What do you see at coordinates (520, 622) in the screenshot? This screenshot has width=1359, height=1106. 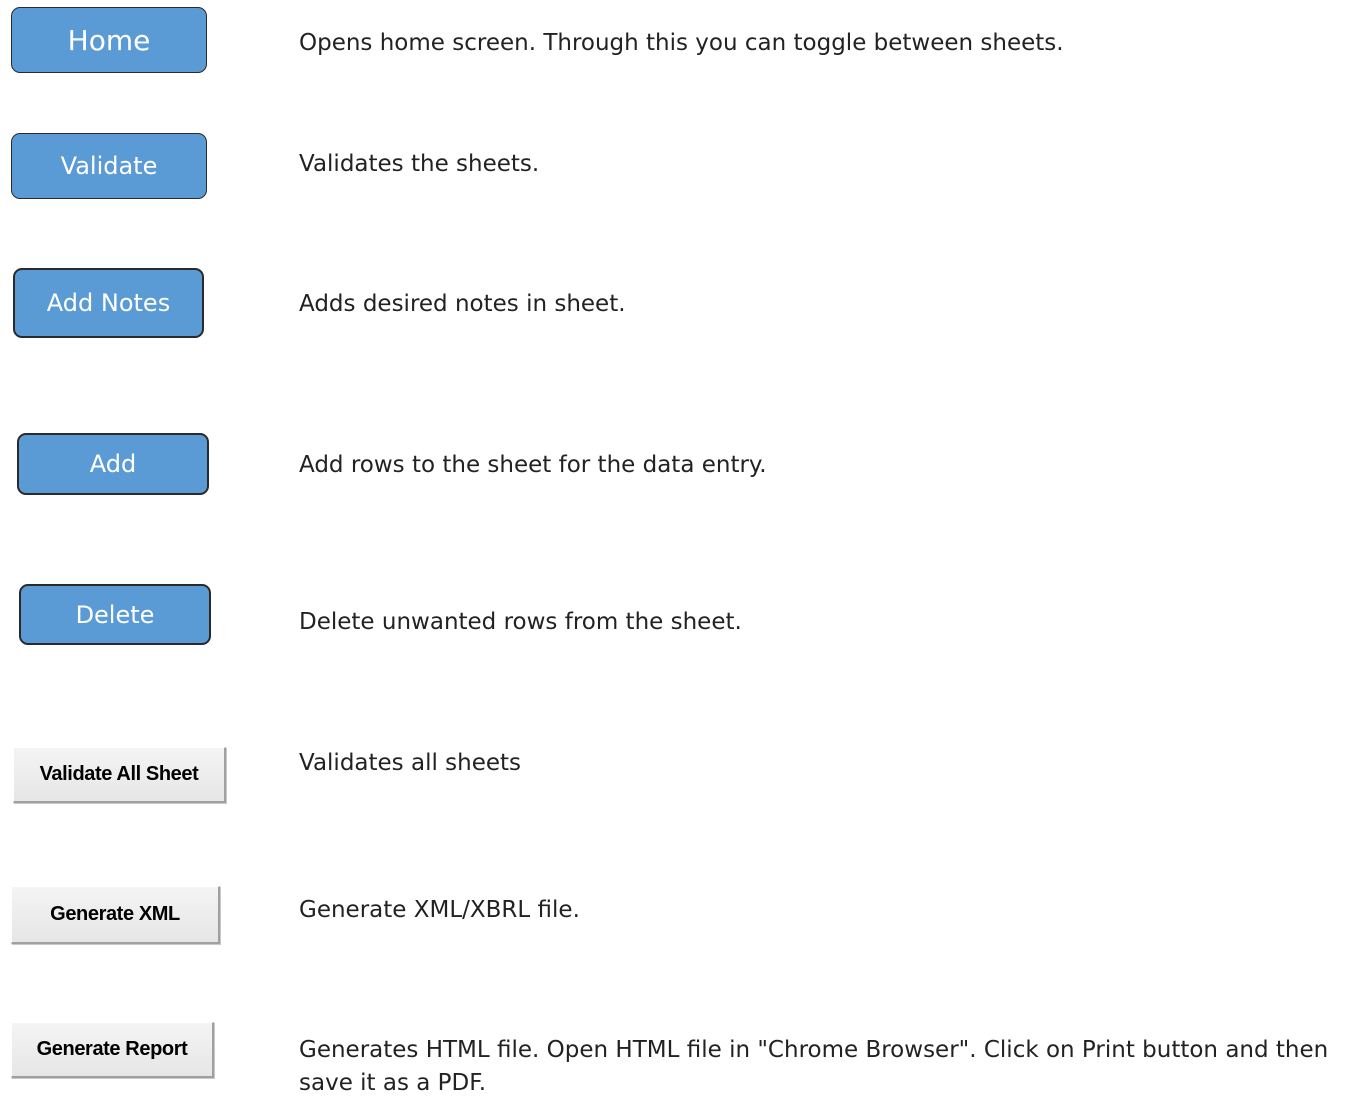 I see `delete-description: Delete unwanted rows from the sheet.` at bounding box center [520, 622].